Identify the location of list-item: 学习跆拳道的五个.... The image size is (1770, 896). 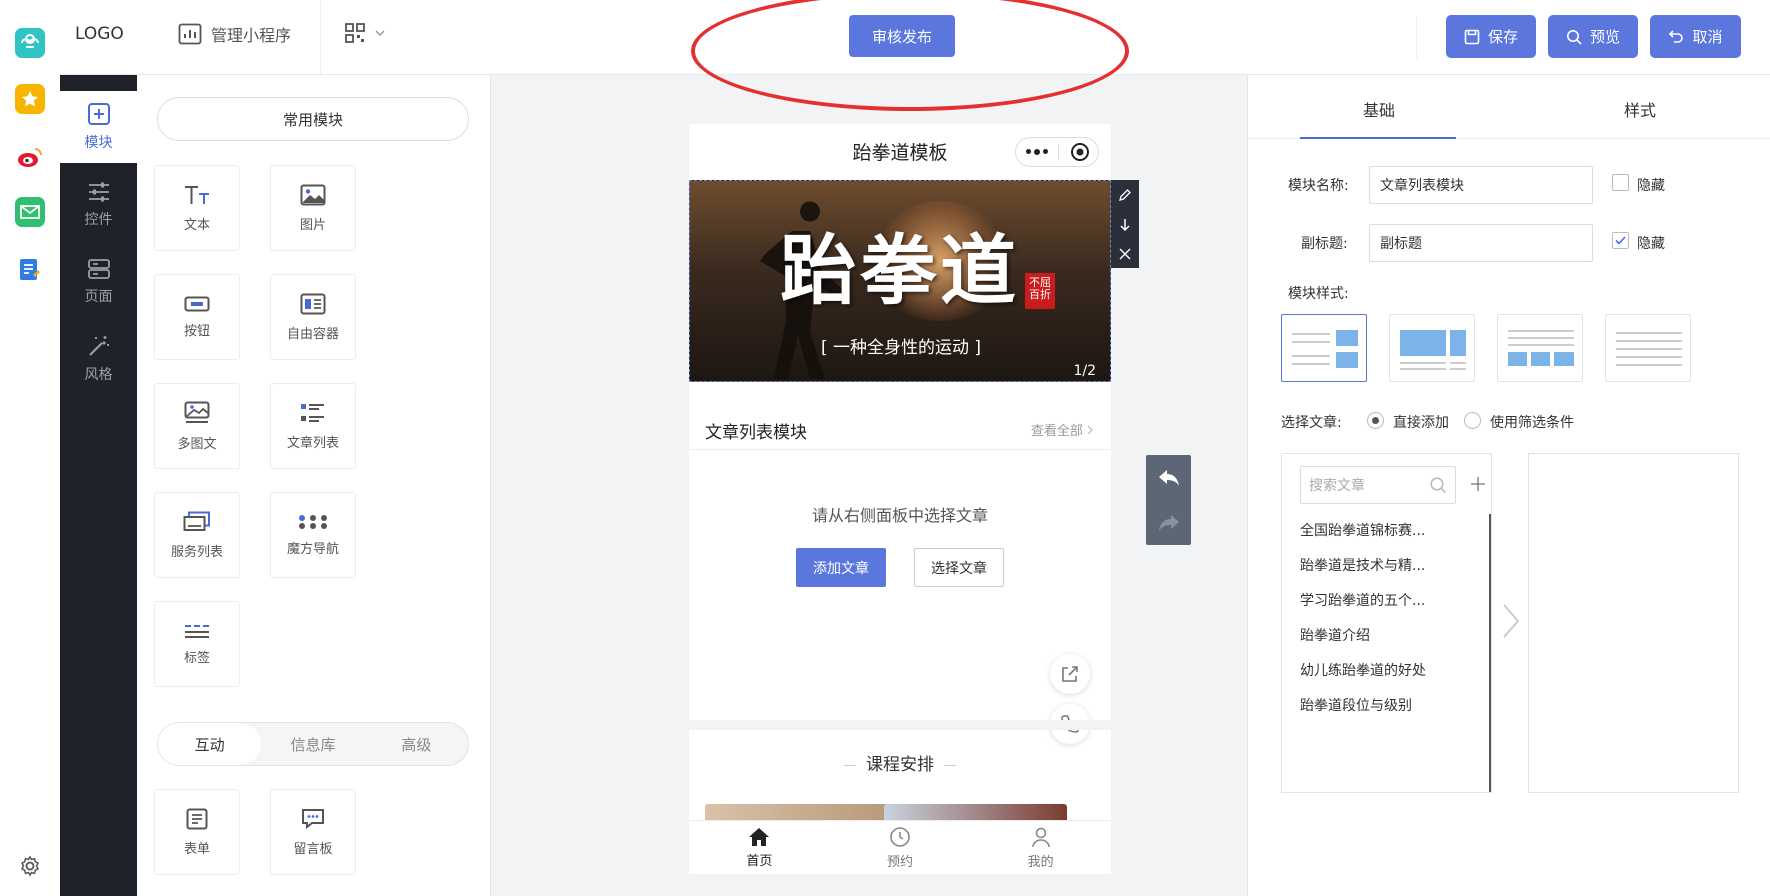
(1362, 600).